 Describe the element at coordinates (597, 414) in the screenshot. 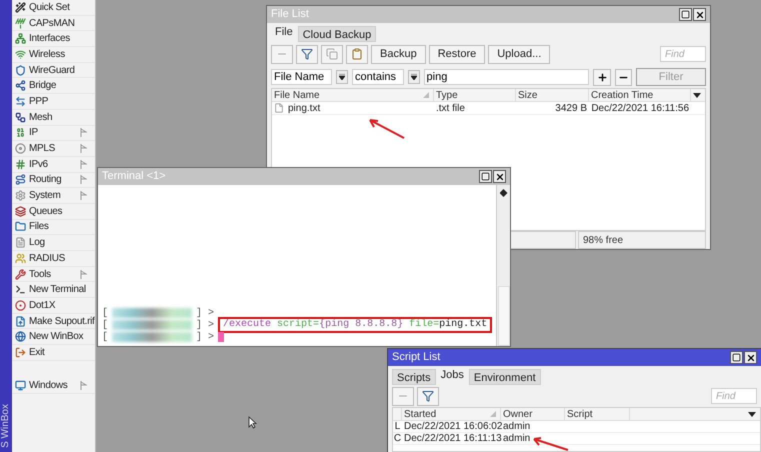

I see `column-header: Script` at that location.